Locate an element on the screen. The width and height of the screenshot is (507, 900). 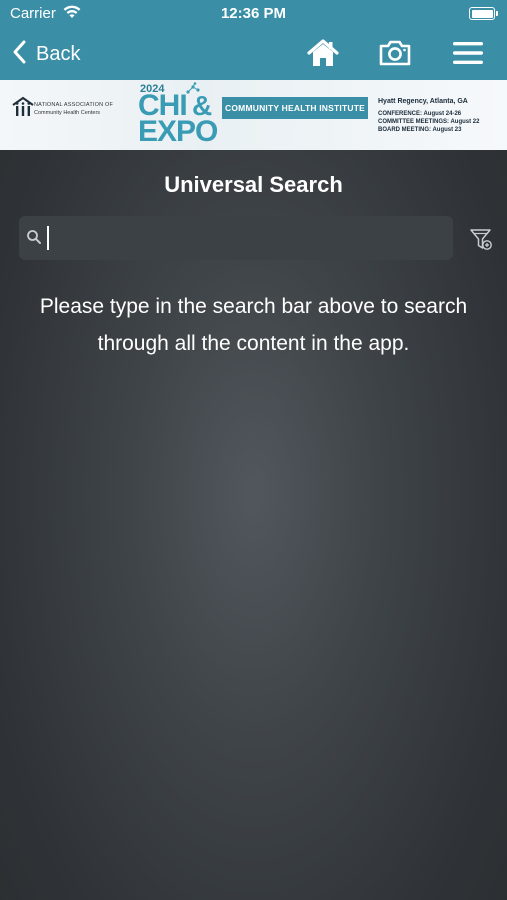
home-icon is located at coordinates (323, 53).